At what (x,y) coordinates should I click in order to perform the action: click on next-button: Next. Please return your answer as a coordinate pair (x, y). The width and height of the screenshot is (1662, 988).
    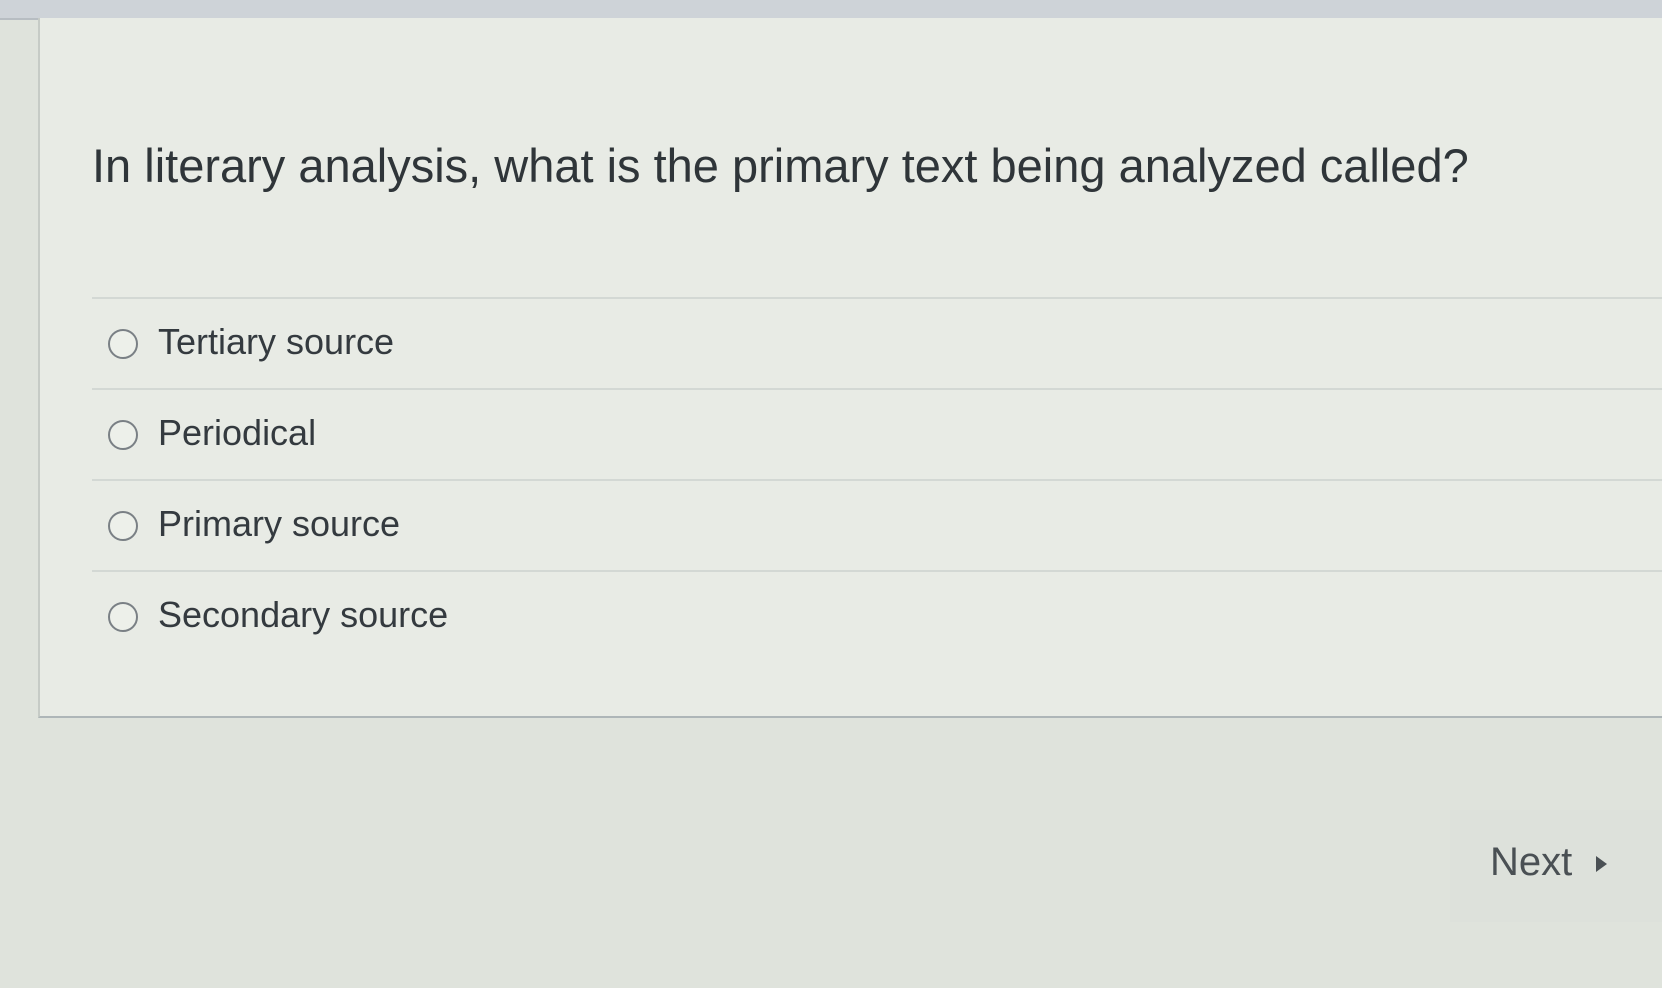
    Looking at the image, I should click on (1549, 862).